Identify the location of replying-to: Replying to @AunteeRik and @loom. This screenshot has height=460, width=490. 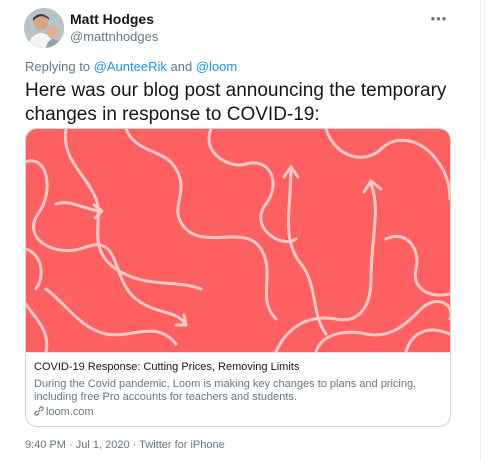
(131, 66).